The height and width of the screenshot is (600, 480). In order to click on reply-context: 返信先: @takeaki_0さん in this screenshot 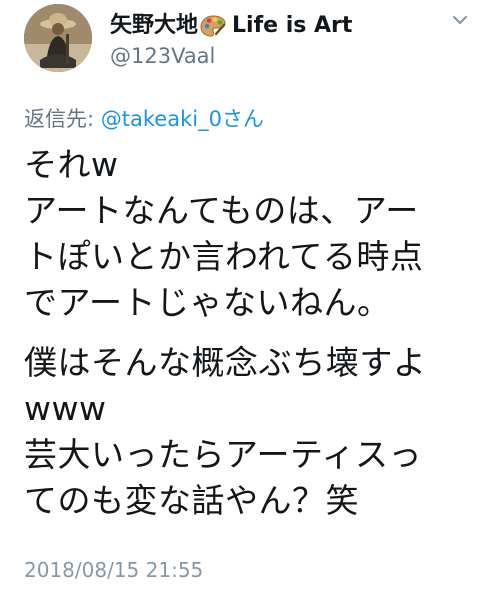, I will do `click(144, 119)`.